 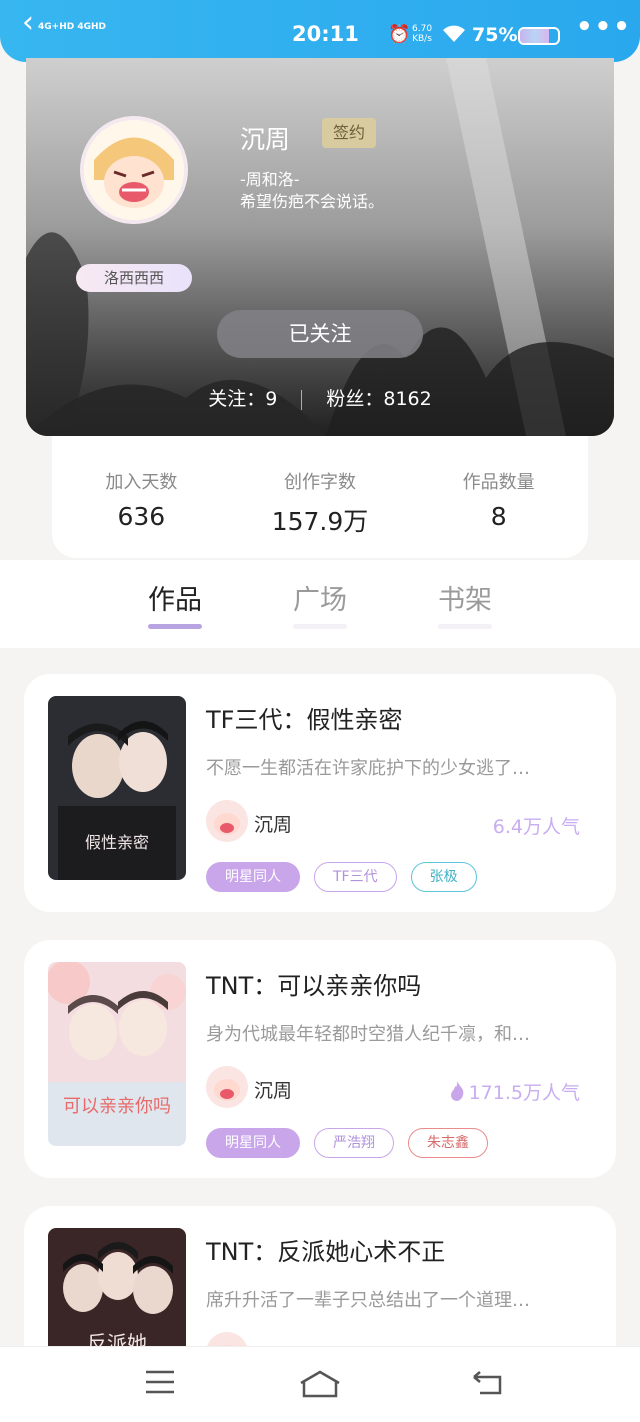 I want to click on home-icon, so click(x=320, y=1386).